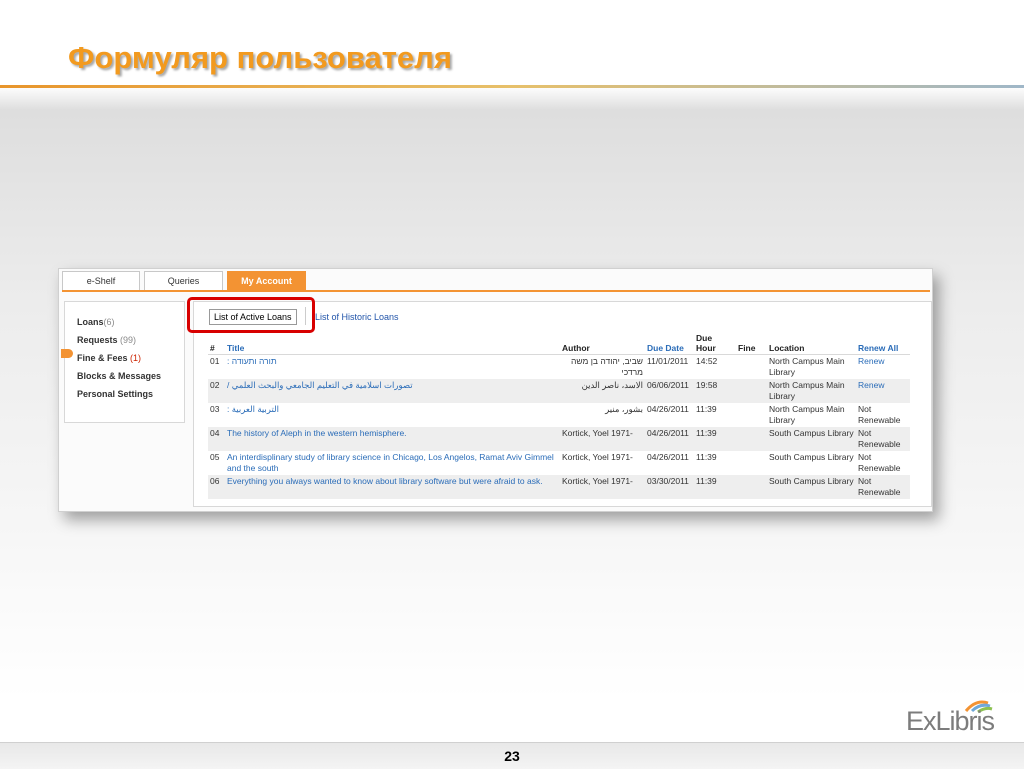 Image resolution: width=1024 pixels, height=769 pixels. Describe the element at coordinates (950, 721) in the screenshot. I see `logo-text: ExLibris` at that location.